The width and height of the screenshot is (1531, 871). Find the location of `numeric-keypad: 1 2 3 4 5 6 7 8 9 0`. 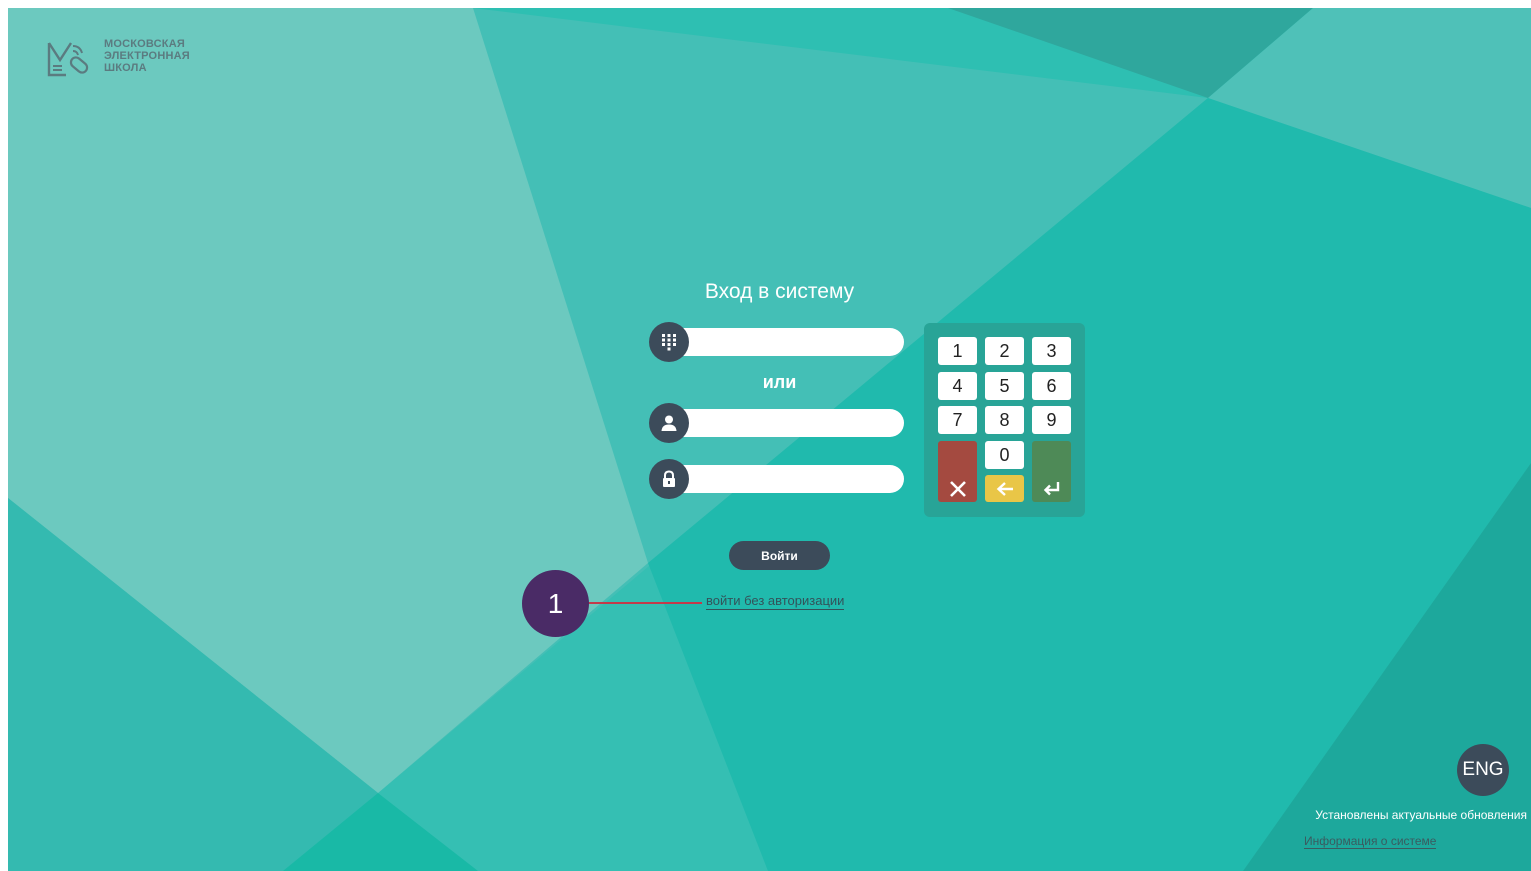

numeric-keypad: 1 2 3 4 5 6 7 8 9 0 is located at coordinates (1004, 420).